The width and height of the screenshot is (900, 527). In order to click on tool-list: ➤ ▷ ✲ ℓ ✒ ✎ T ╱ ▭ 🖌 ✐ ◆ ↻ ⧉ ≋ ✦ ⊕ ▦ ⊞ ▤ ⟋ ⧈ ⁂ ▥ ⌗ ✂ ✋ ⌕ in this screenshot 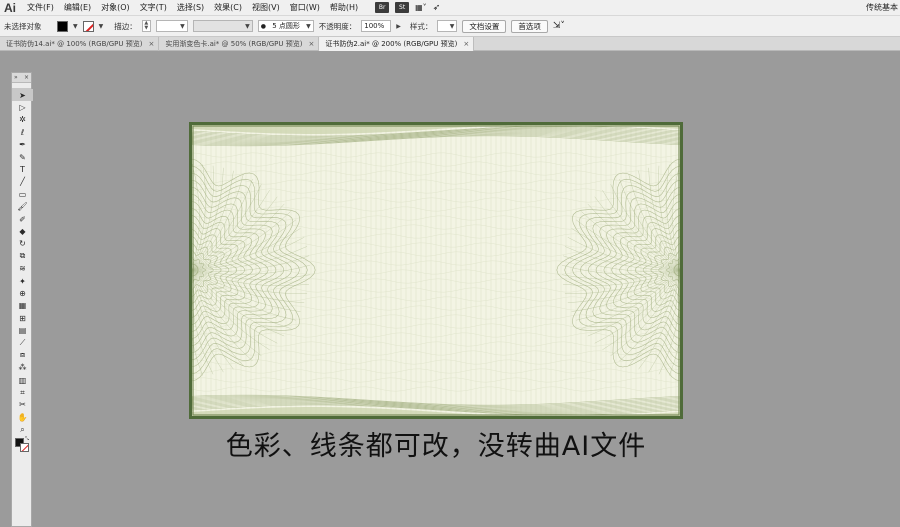, I will do `click(22, 262)`.